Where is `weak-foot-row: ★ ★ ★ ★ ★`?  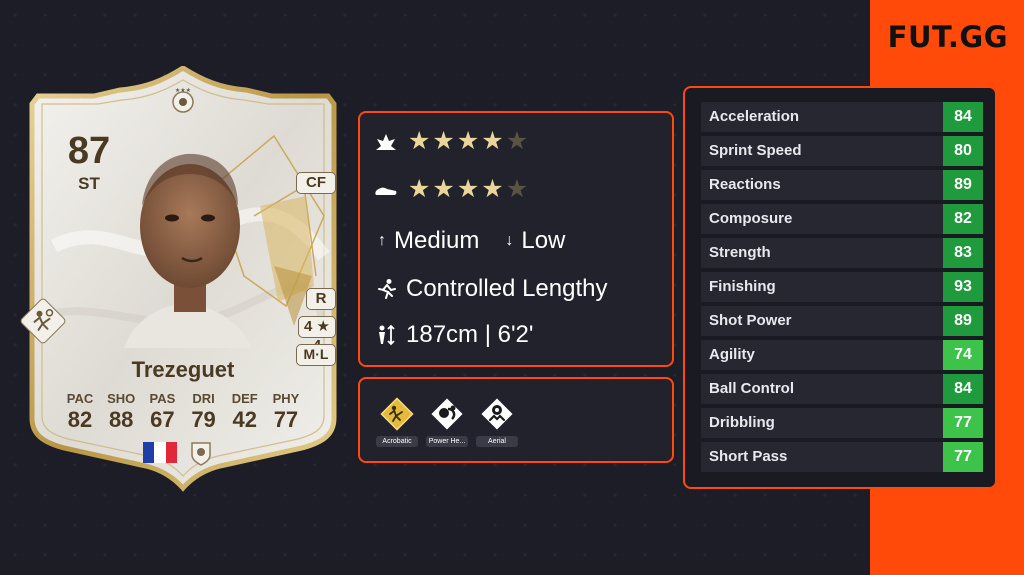
weak-foot-row: ★ ★ ★ ★ ★ is located at coordinates (451, 189).